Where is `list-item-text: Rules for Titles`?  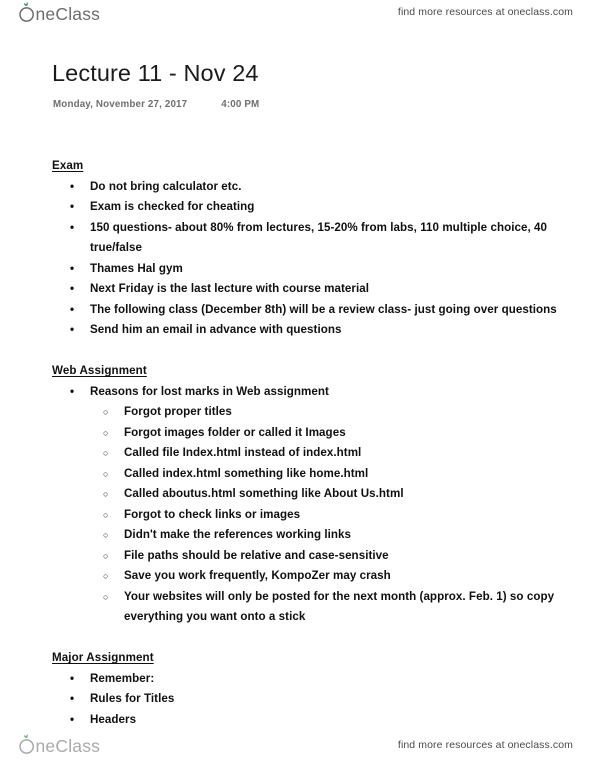
list-item-text: Rules for Titles is located at coordinates (132, 698).